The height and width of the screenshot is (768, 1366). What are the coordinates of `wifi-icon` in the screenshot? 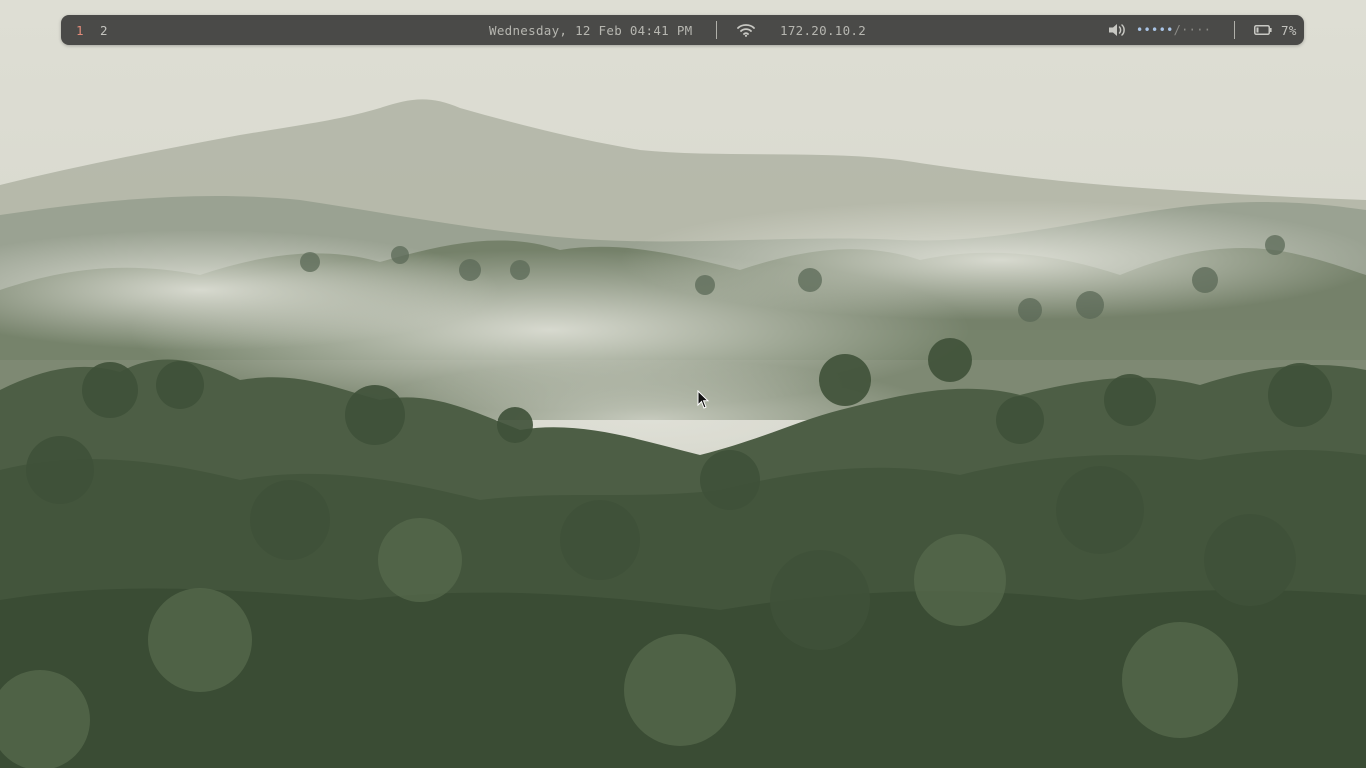 It's located at (746, 30).